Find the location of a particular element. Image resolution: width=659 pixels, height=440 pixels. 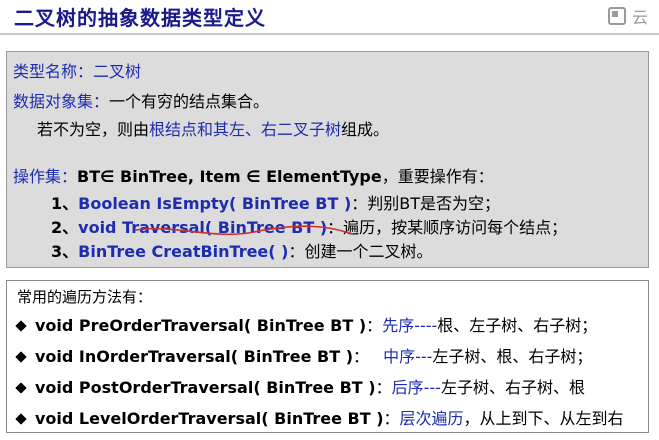

traversal-description: ，从上到下、从左到右 is located at coordinates (543, 418).